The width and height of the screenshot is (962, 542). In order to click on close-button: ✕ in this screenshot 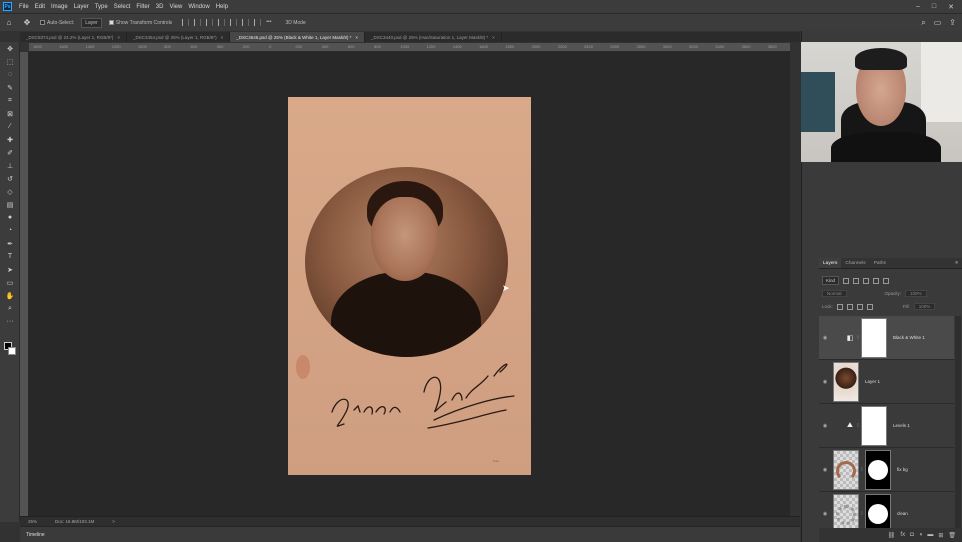, I will do `click(951, 7)`.